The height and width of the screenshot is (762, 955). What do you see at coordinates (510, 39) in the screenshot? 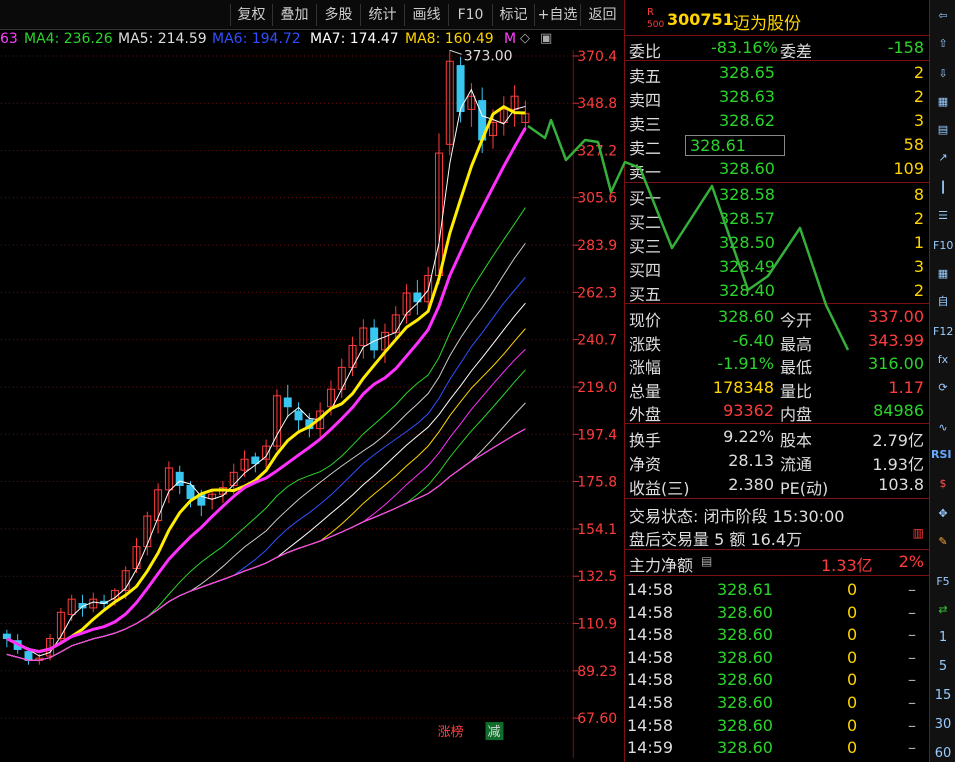
I see `ma-legend-item: M` at bounding box center [510, 39].